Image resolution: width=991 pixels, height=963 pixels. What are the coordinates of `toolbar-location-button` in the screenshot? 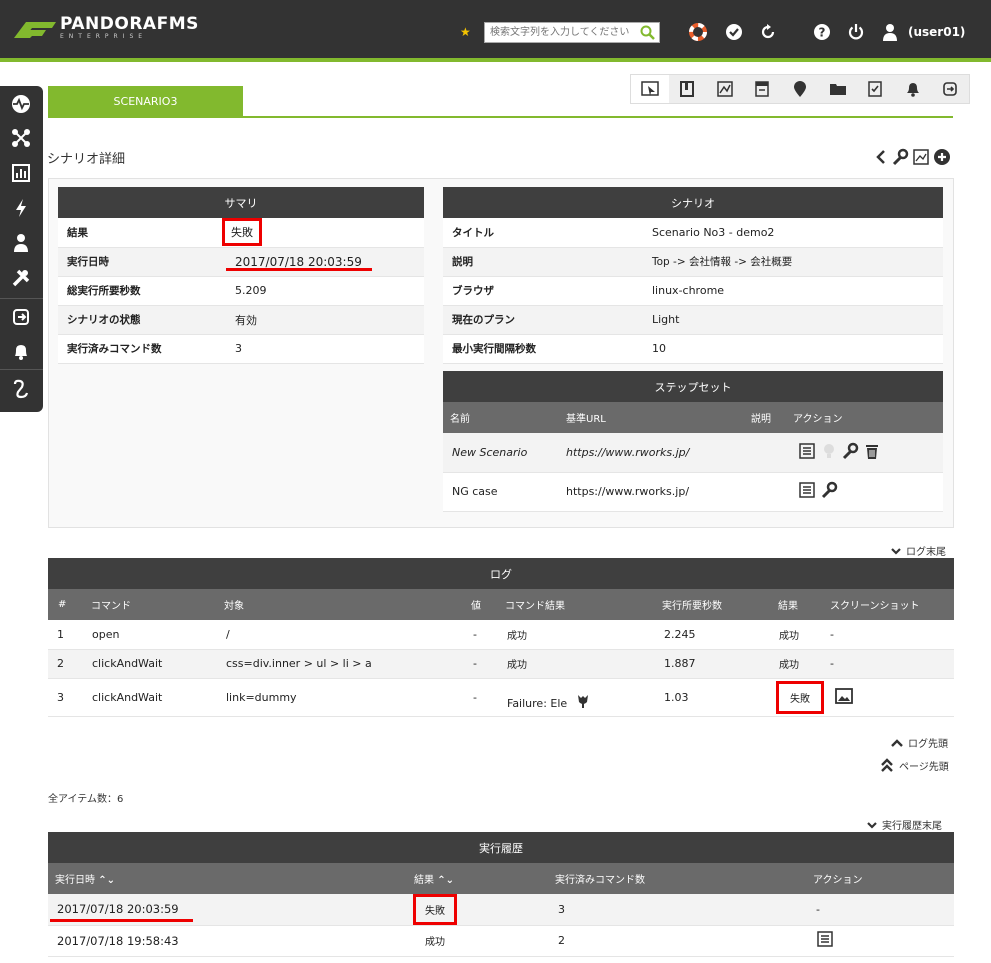 It's located at (800, 89).